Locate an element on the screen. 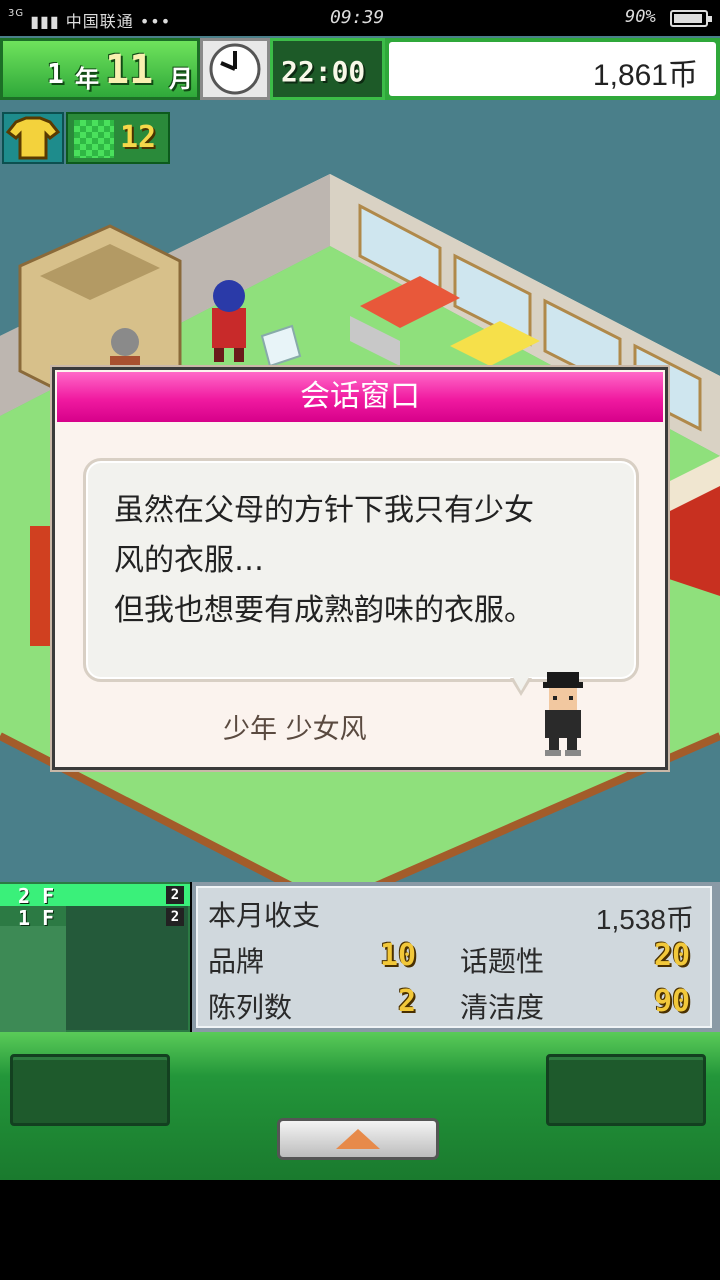 This screenshot has width=720, height=1280. bubble-tail is located at coordinates (521, 686).